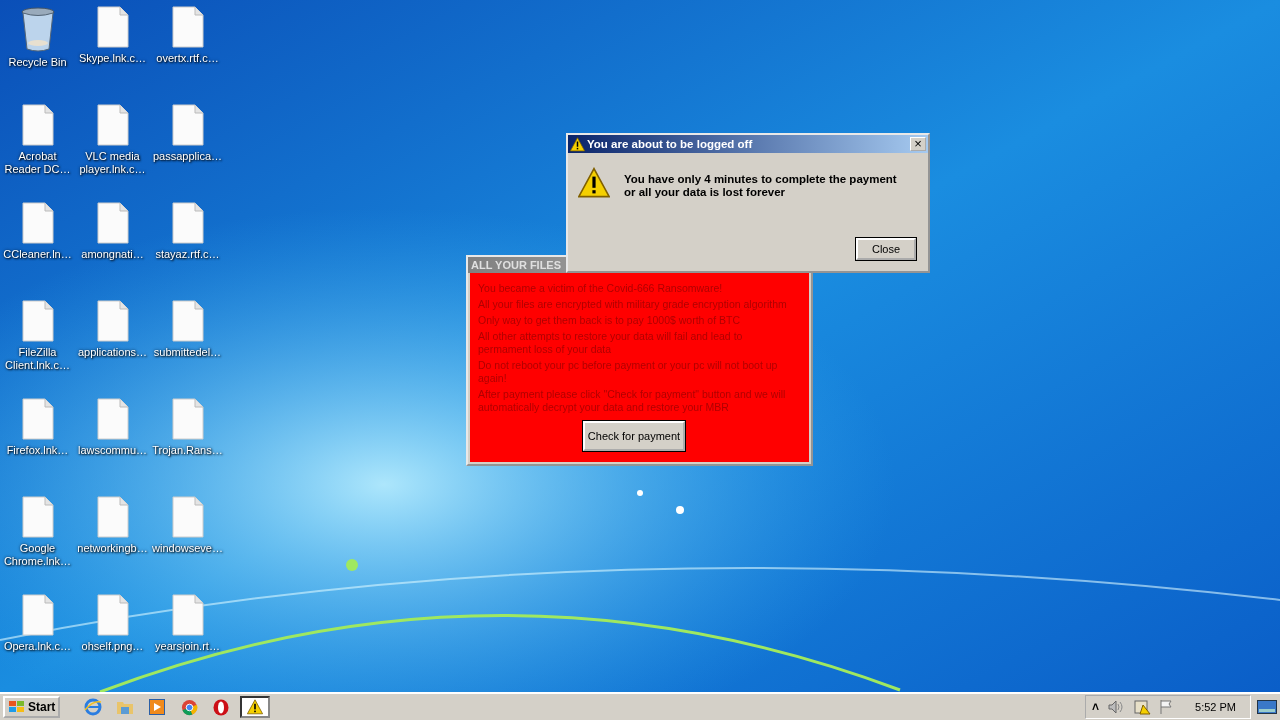 The height and width of the screenshot is (720, 1280). I want to click on desktop-icon-label: Recycle Bin, so click(37, 62).